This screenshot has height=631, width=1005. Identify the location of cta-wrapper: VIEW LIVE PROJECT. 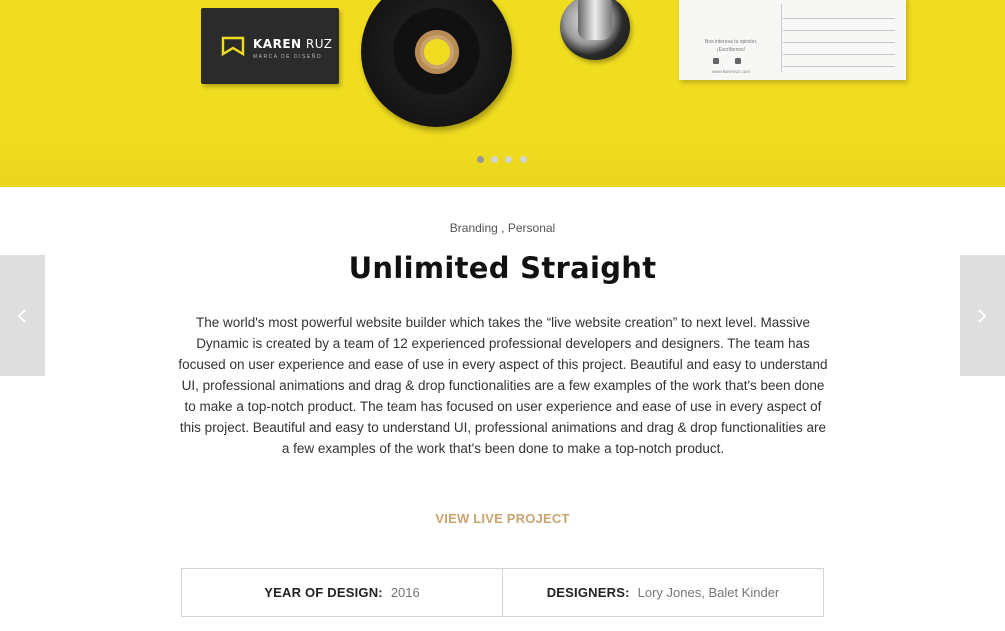
(502, 519).